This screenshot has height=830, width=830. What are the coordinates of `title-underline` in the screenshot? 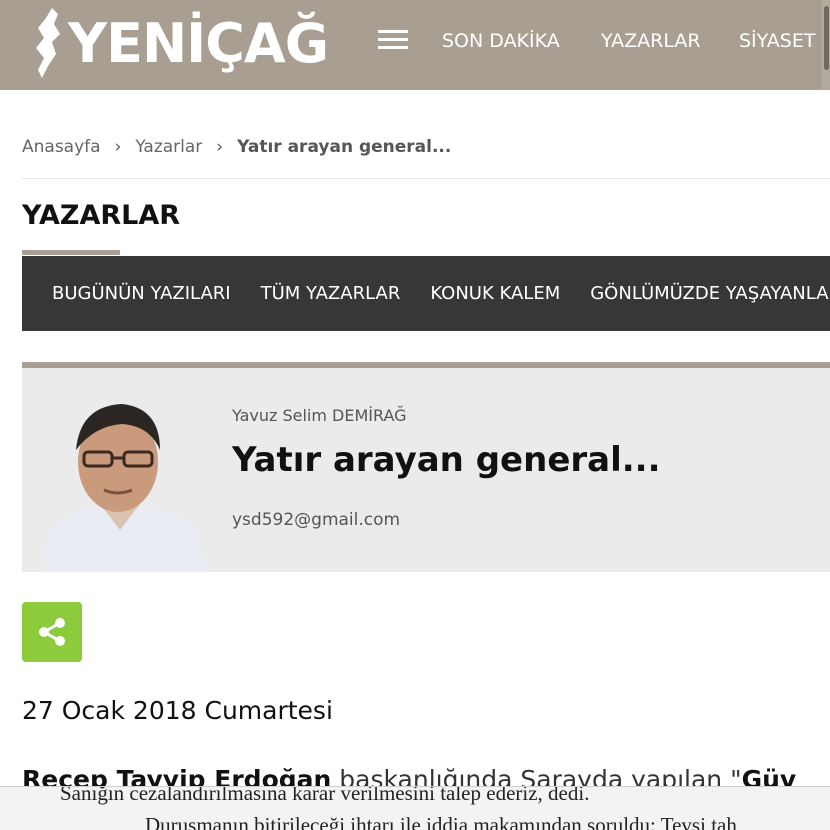 It's located at (71, 252).